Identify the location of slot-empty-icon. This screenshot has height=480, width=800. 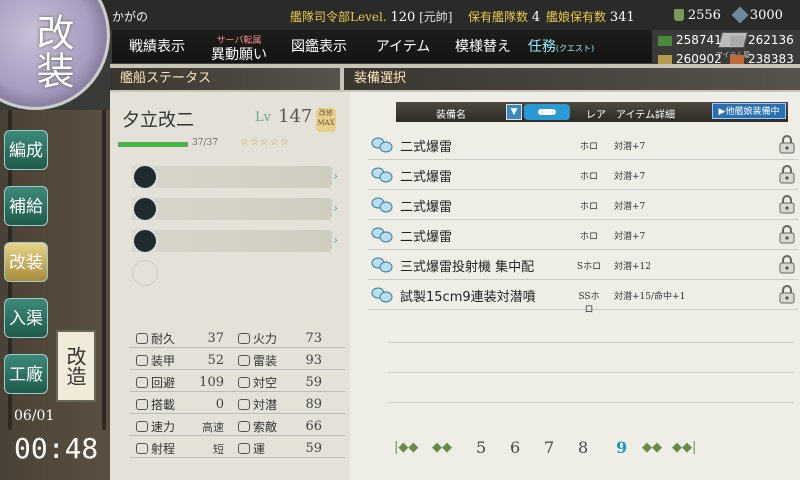
(145, 273).